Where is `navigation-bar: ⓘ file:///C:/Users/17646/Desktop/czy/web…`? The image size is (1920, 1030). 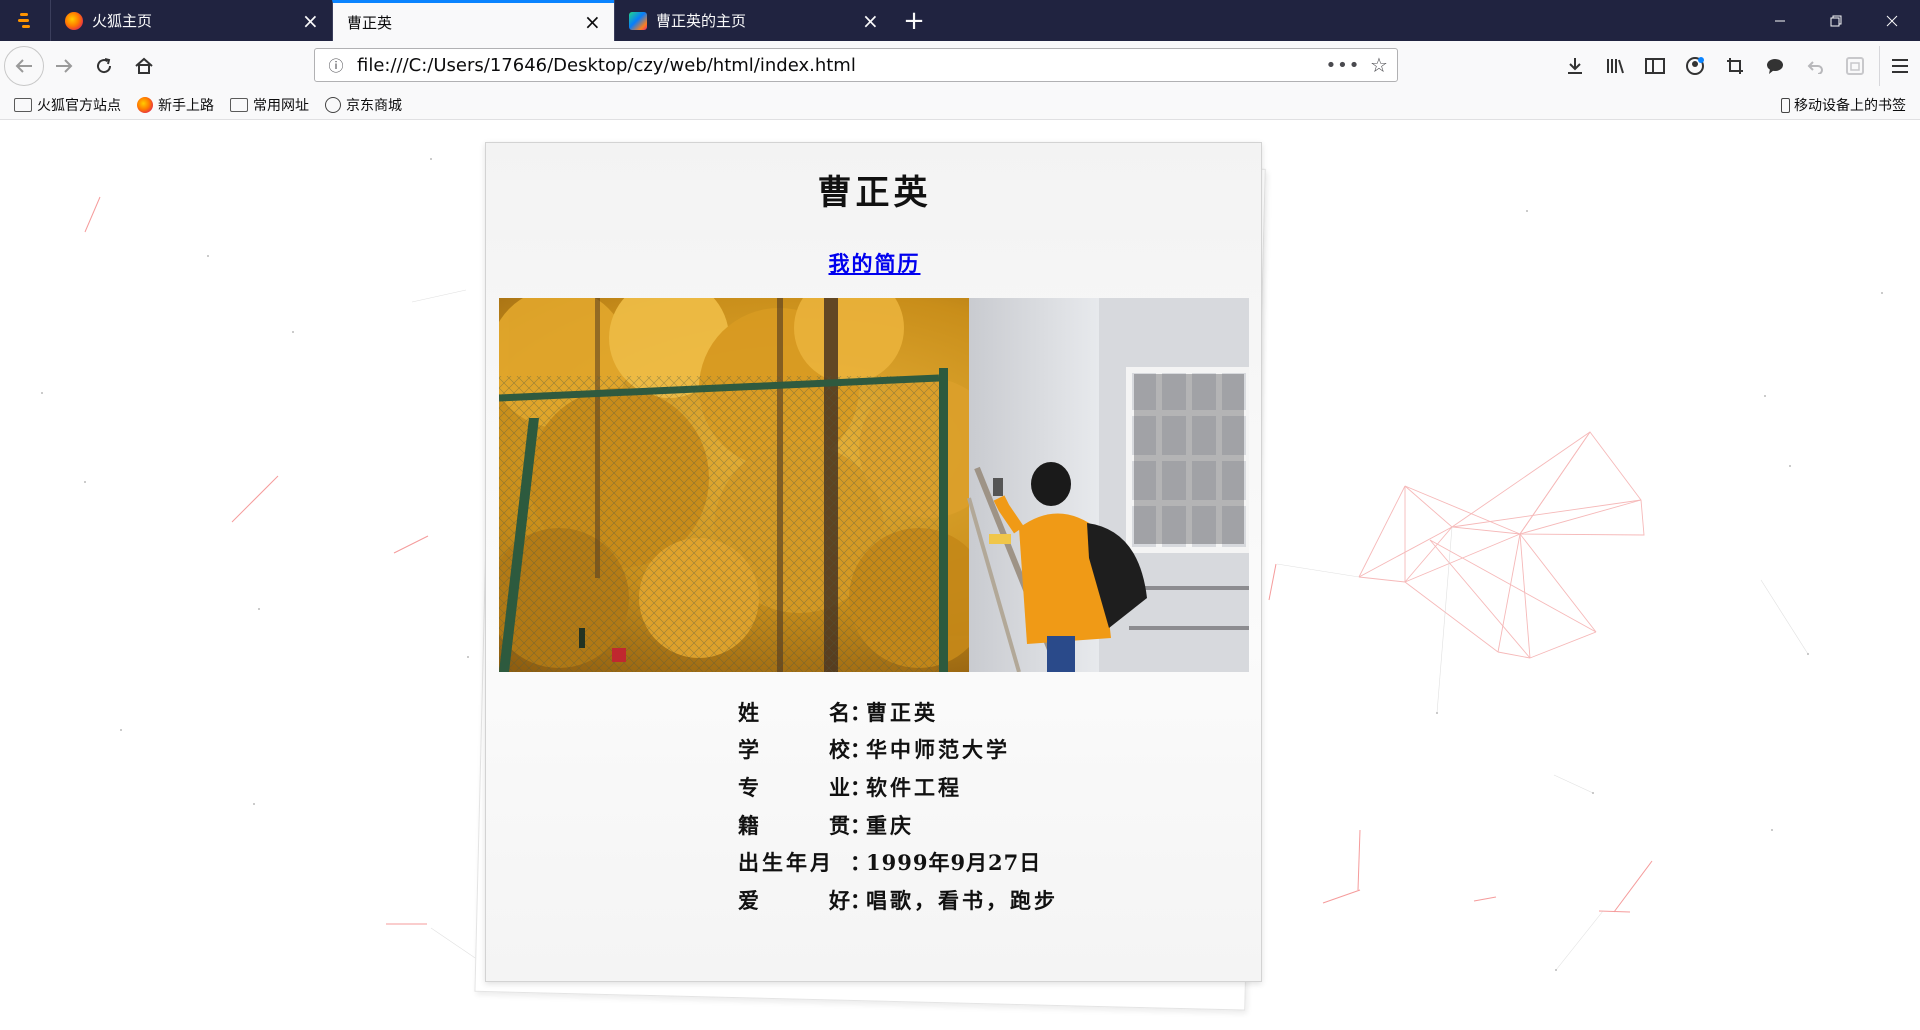
navigation-bar: ⓘ file:///C:/Users/17646/Desktop/czy/web… is located at coordinates (960, 66).